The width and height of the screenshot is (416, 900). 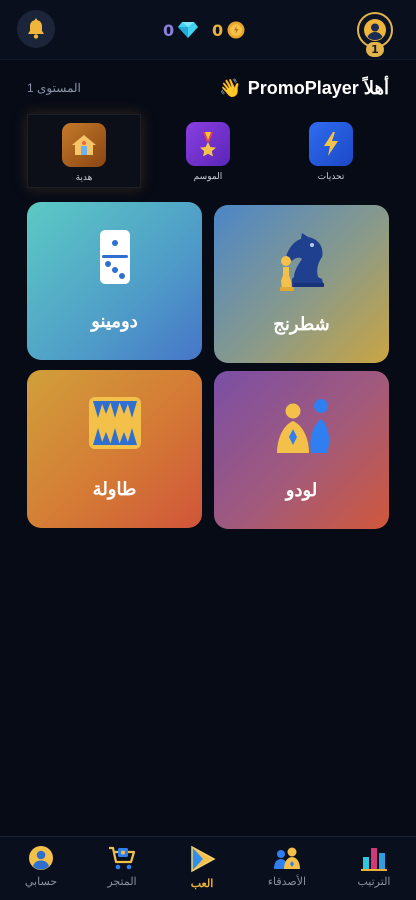 I want to click on domino-icon, so click(x=114, y=257).